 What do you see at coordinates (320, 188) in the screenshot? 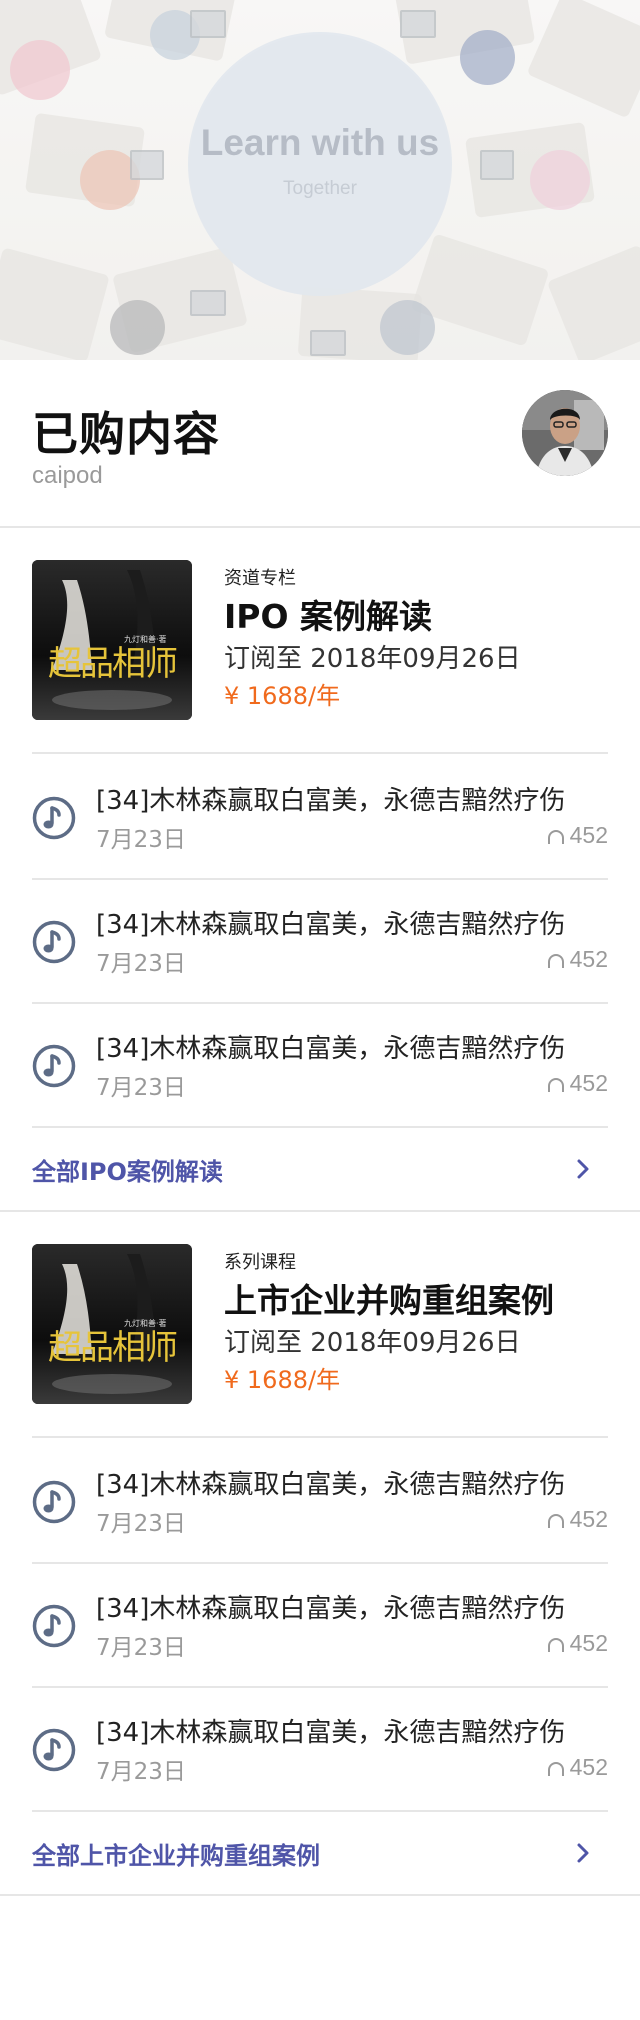
I see `hero-subtitle: Together` at bounding box center [320, 188].